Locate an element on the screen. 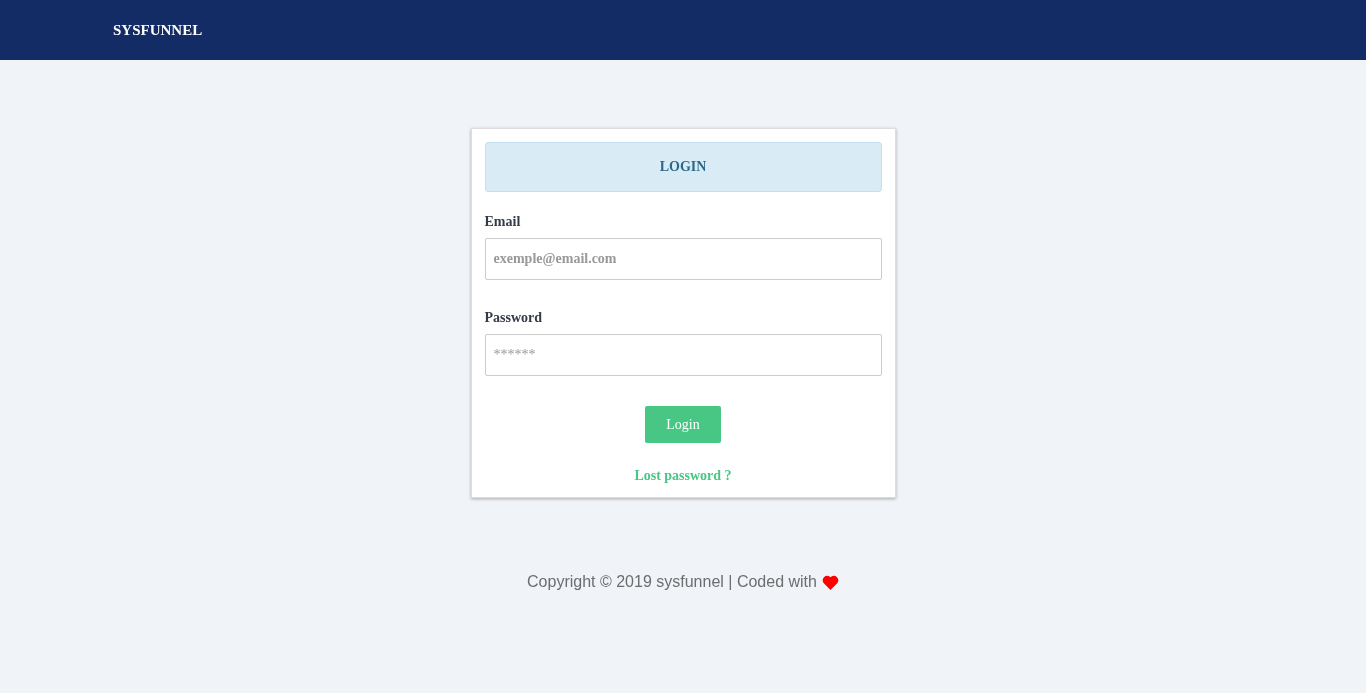 The height and width of the screenshot is (693, 1366). card-title: LOGIN is located at coordinates (683, 167).